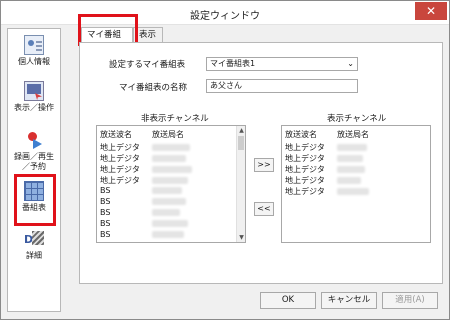  I want to click on sidebar-item-personal-info: 個人情報, so click(34, 51).